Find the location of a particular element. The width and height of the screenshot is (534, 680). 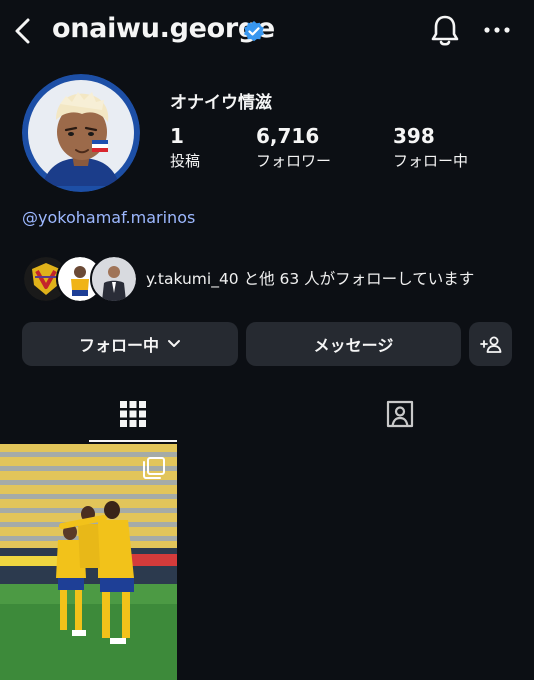

verified-badge-icon is located at coordinates (254, 31).